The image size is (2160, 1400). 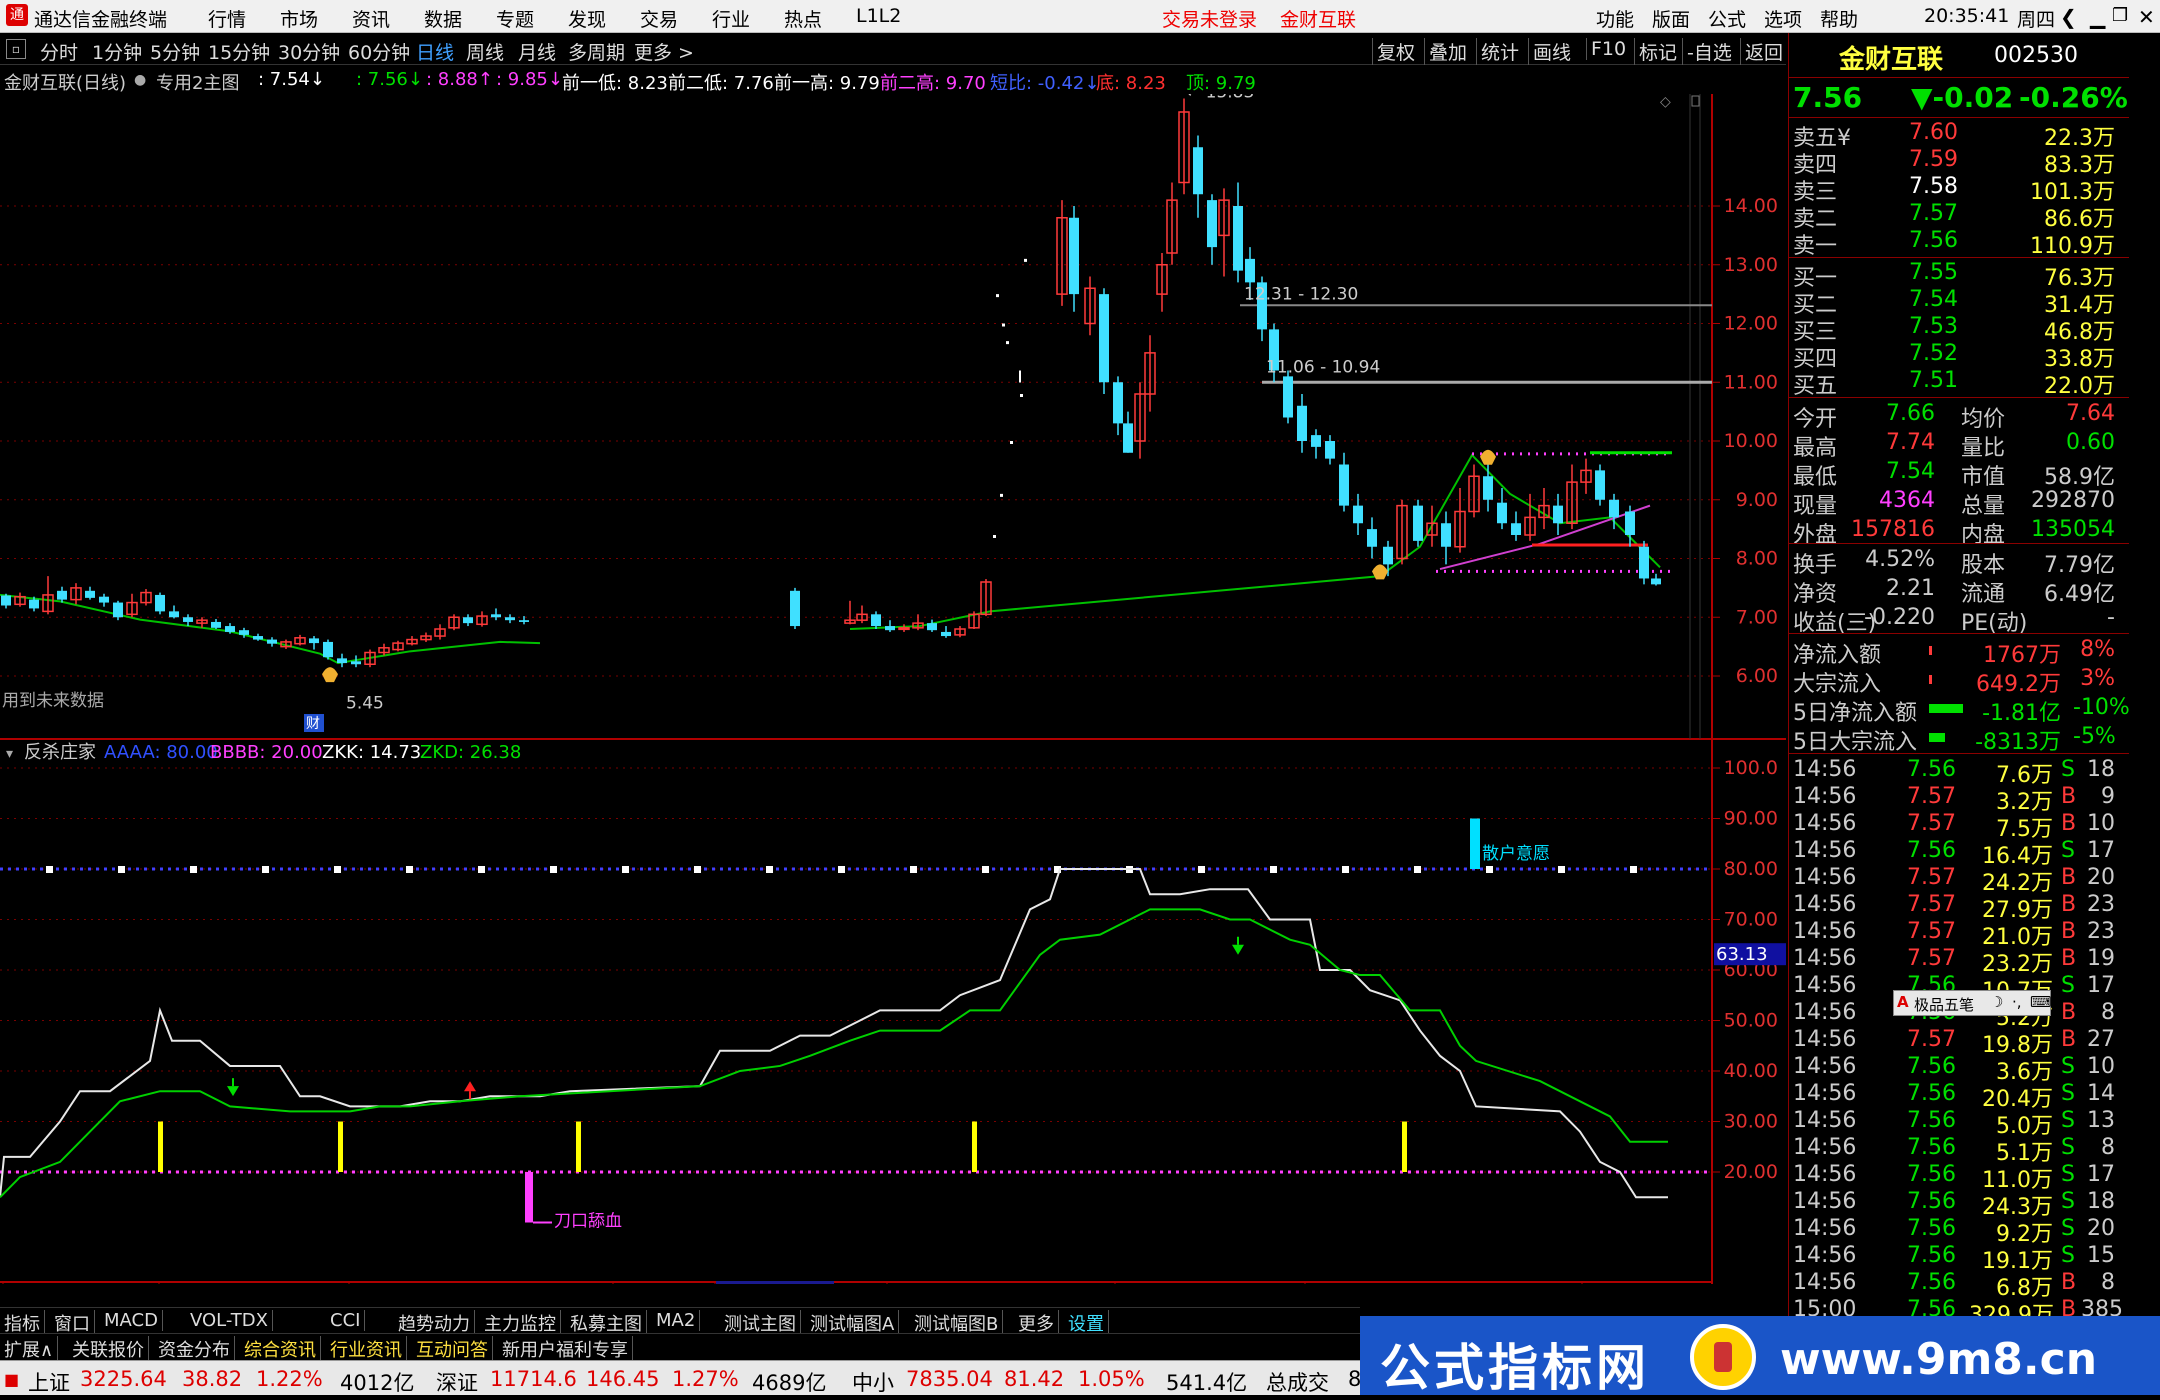 I want to click on settings-icon: ●, so click(x=140, y=80).